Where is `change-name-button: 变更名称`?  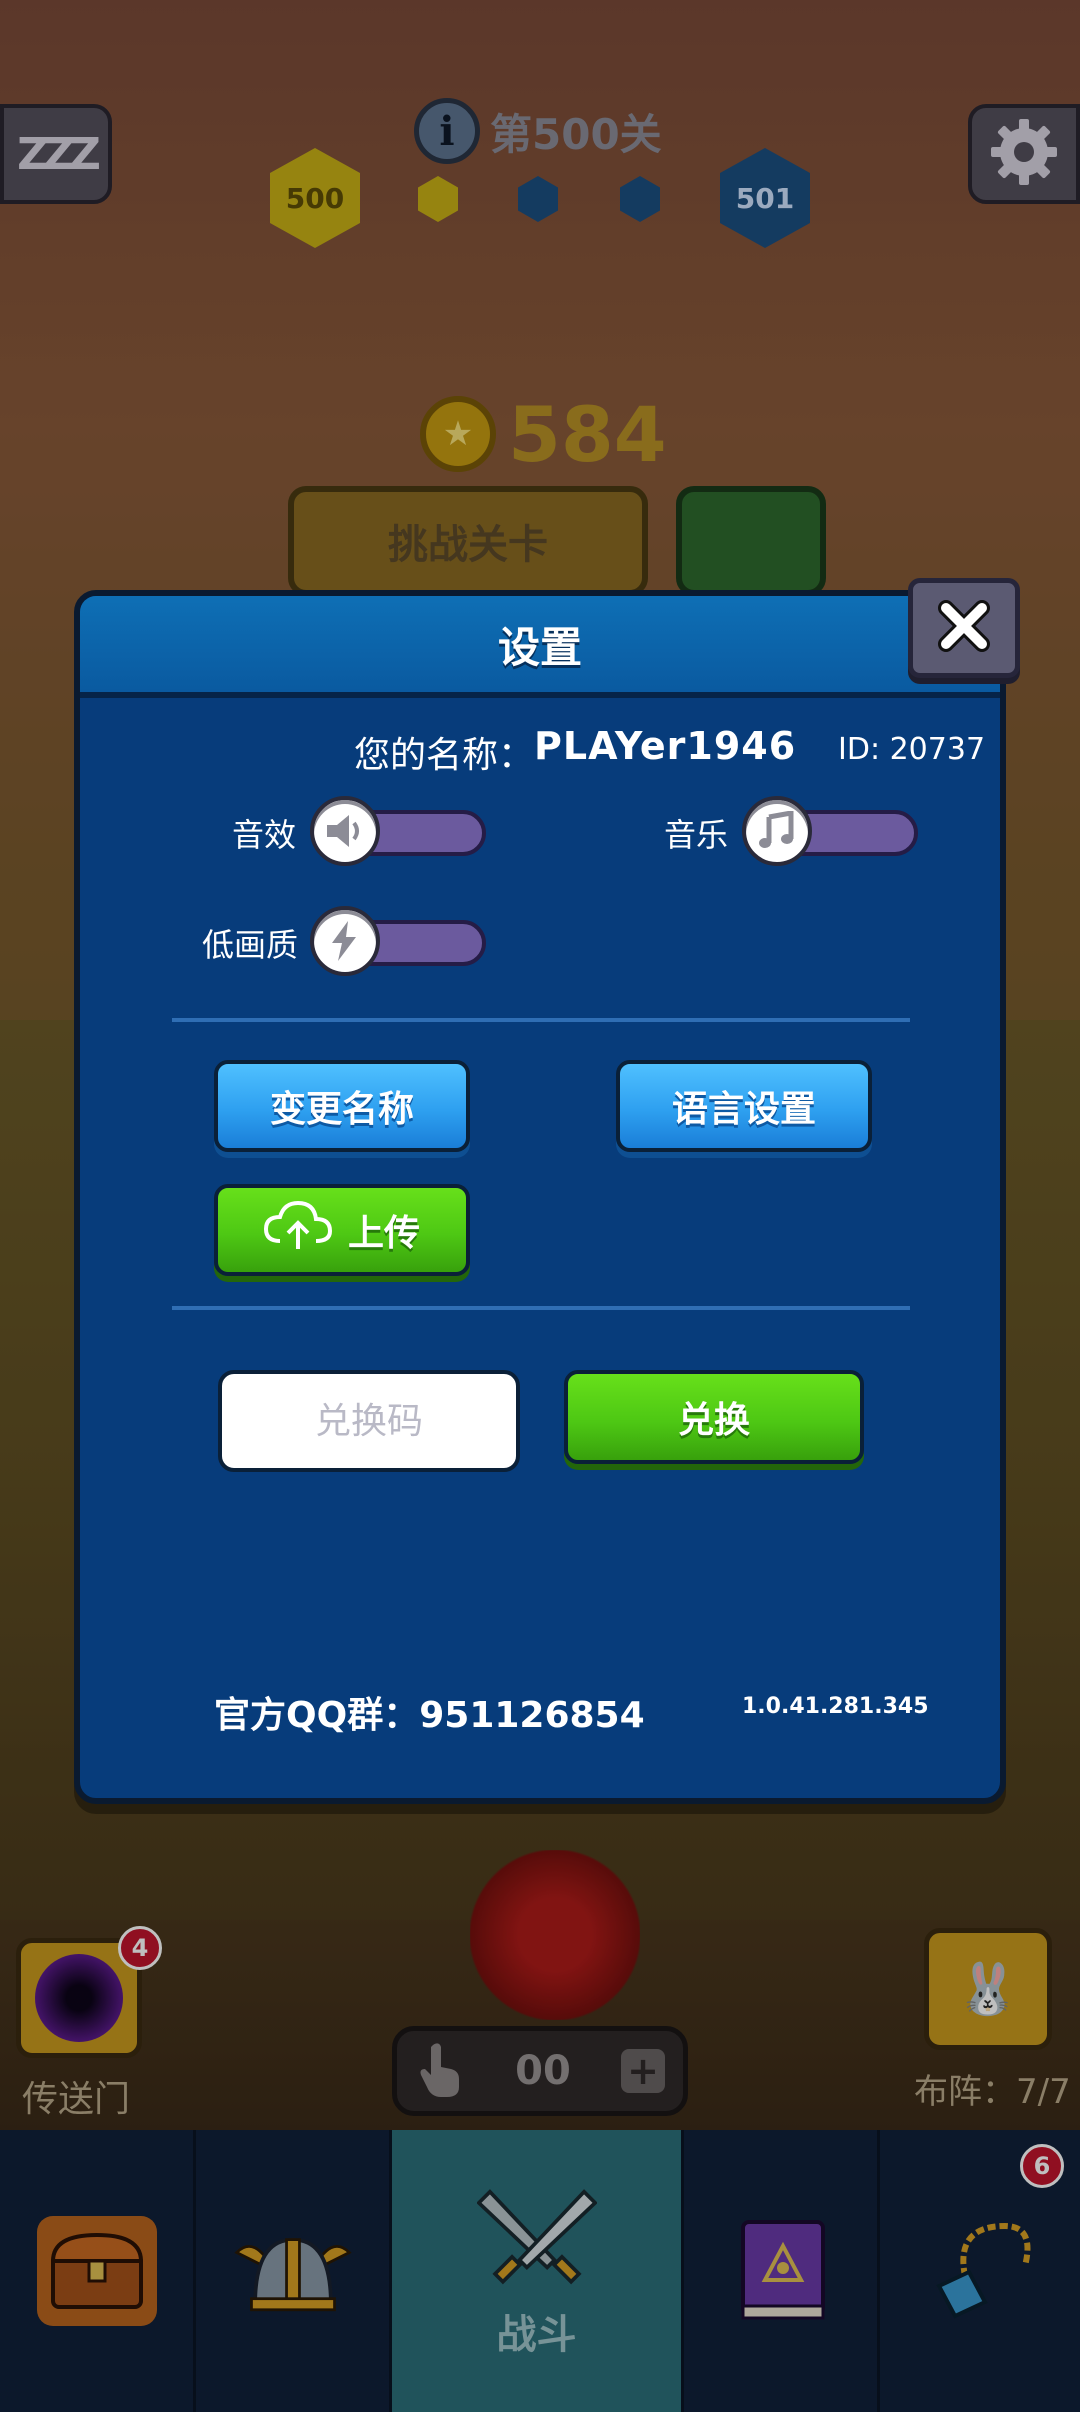 change-name-button: 变更名称 is located at coordinates (342, 1106).